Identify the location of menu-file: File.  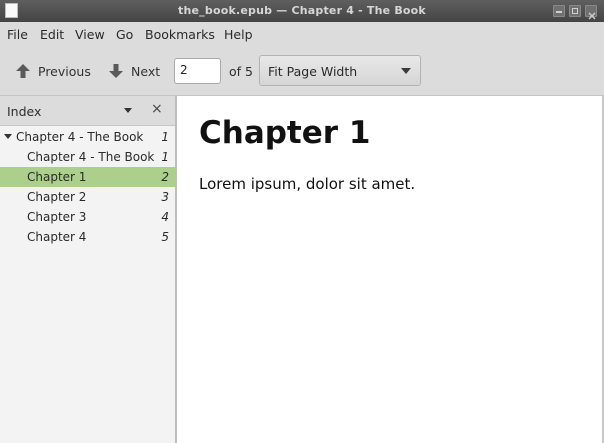
(17, 34).